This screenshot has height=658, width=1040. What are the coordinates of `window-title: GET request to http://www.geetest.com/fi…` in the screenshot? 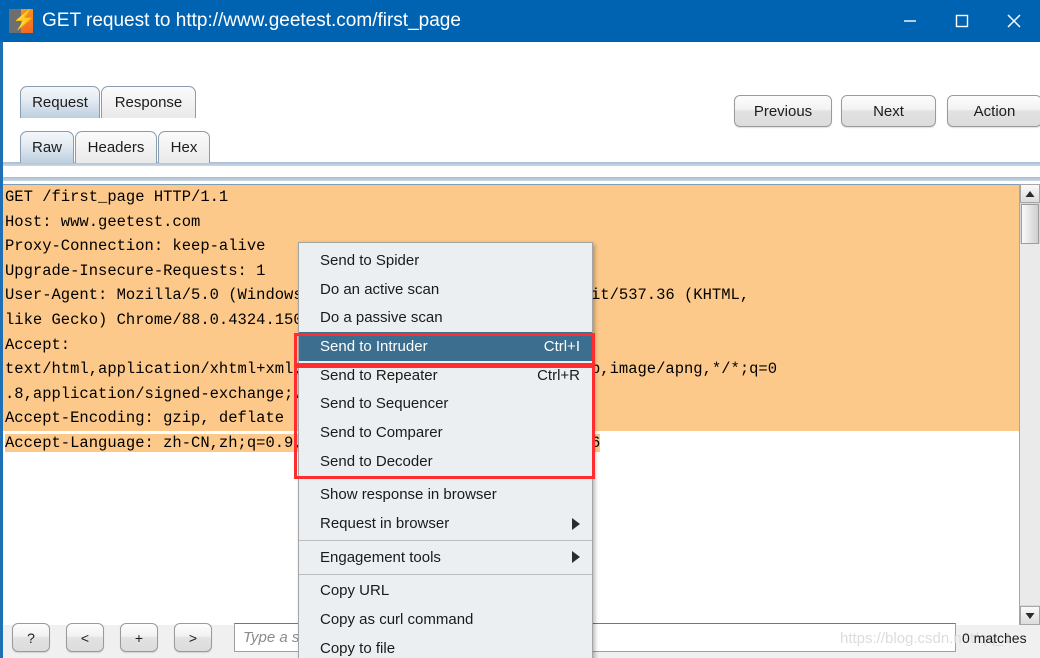 It's located at (251, 20).